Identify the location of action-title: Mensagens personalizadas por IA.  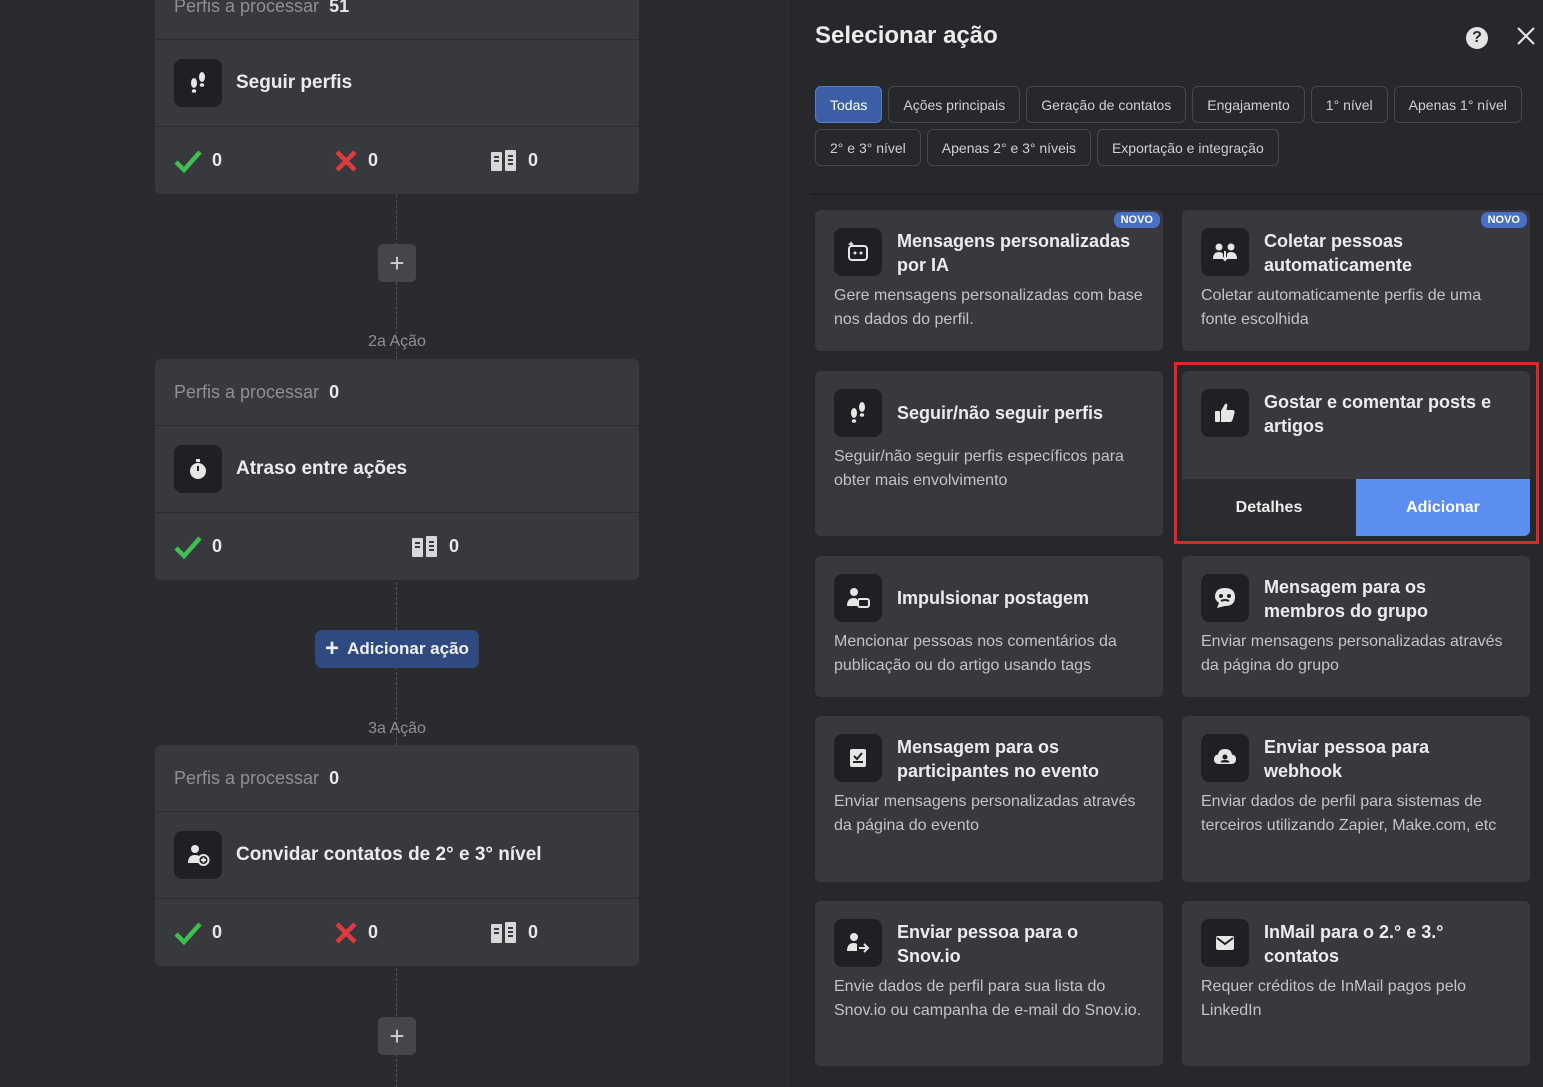
(1014, 253).